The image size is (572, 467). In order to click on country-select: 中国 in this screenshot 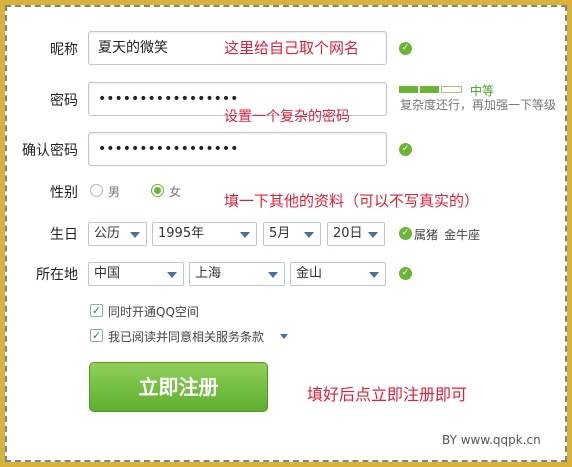, I will do `click(136, 274)`.